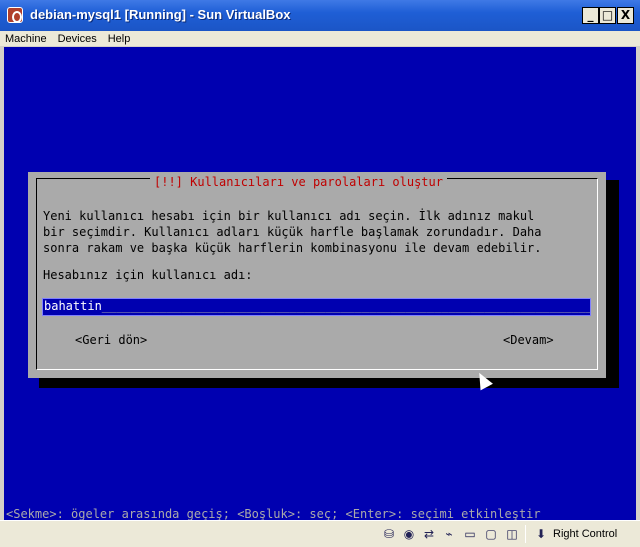  I want to click on dialog-shadow-side, so click(612, 284).